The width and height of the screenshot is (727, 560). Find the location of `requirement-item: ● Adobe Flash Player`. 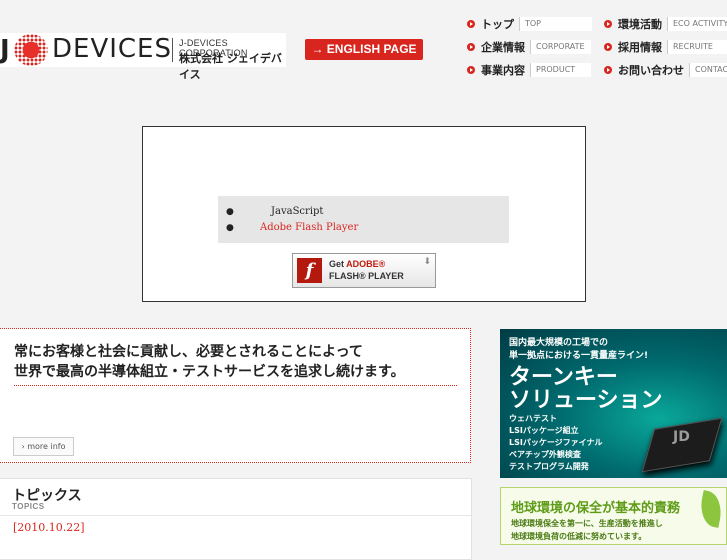

requirement-item: ● Adobe Flash Player is located at coordinates (292, 227).